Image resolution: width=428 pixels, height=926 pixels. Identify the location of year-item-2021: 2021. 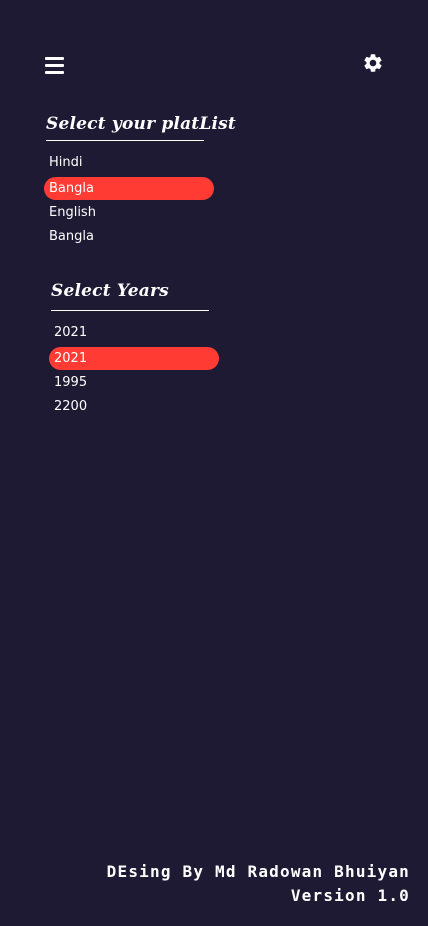
(134, 332).